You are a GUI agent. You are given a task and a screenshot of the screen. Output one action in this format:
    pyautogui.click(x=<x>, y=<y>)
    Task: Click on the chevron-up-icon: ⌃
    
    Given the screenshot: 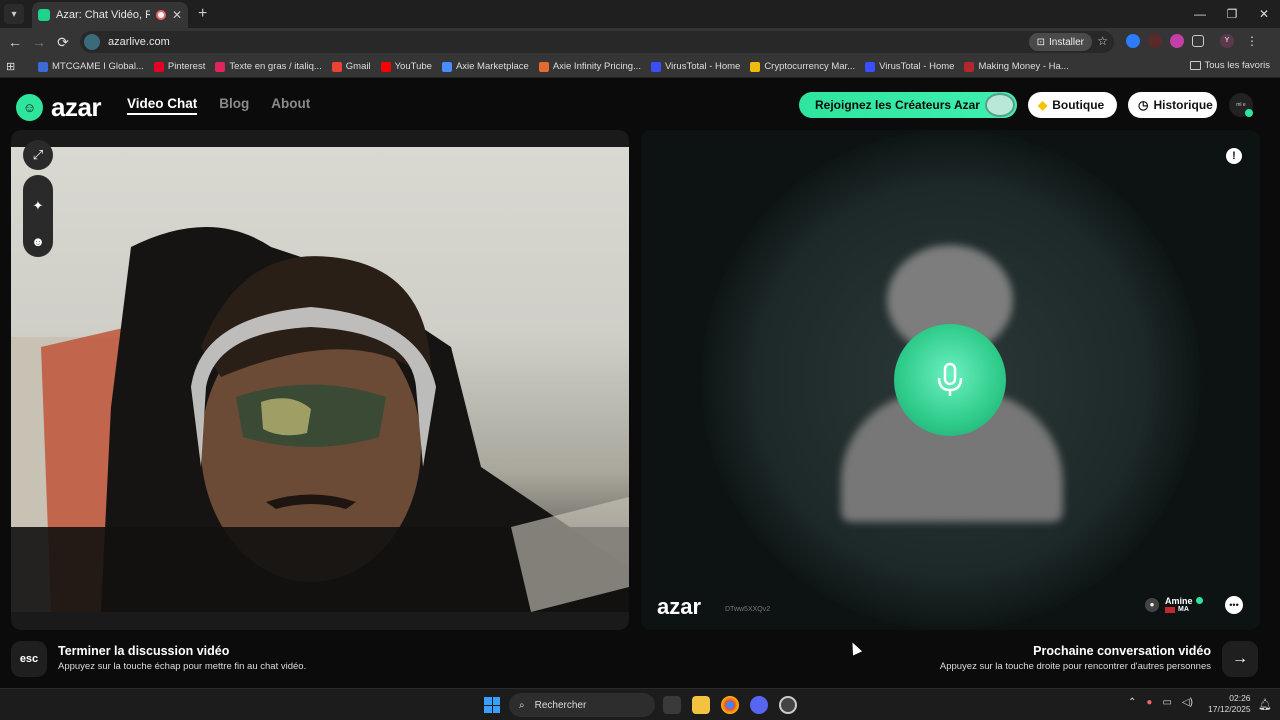 What is the action you would take?
    pyautogui.click(x=1132, y=702)
    